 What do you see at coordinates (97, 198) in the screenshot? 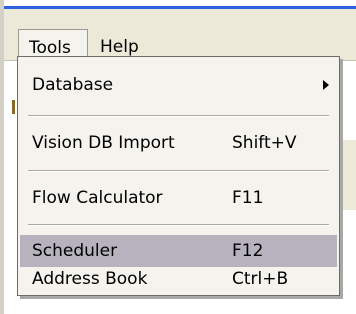
I see `menu-item-label: Flow Calculator` at bounding box center [97, 198].